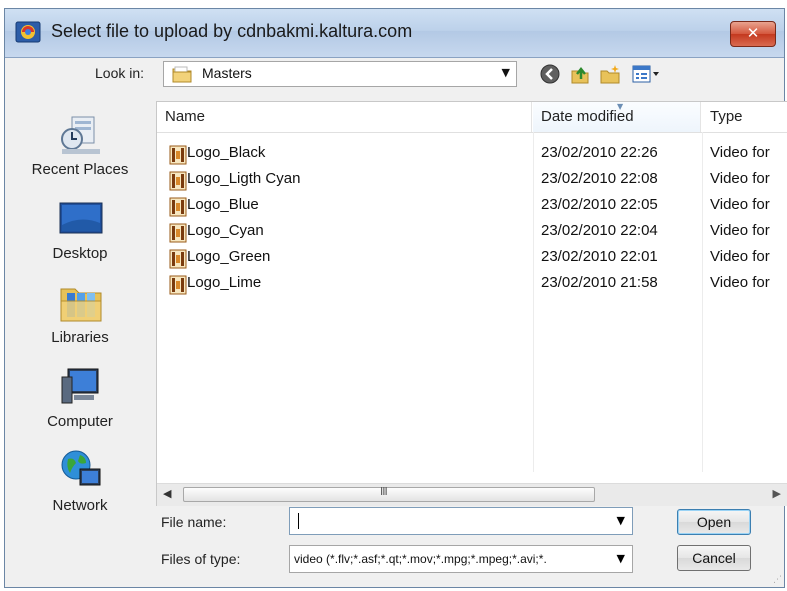 Image resolution: width=787 pixels, height=591 pixels. Describe the element at coordinates (472, 207) in the screenshot. I see `file-row: Logo_Blue 23/02/2010 22:05 Video for` at that location.